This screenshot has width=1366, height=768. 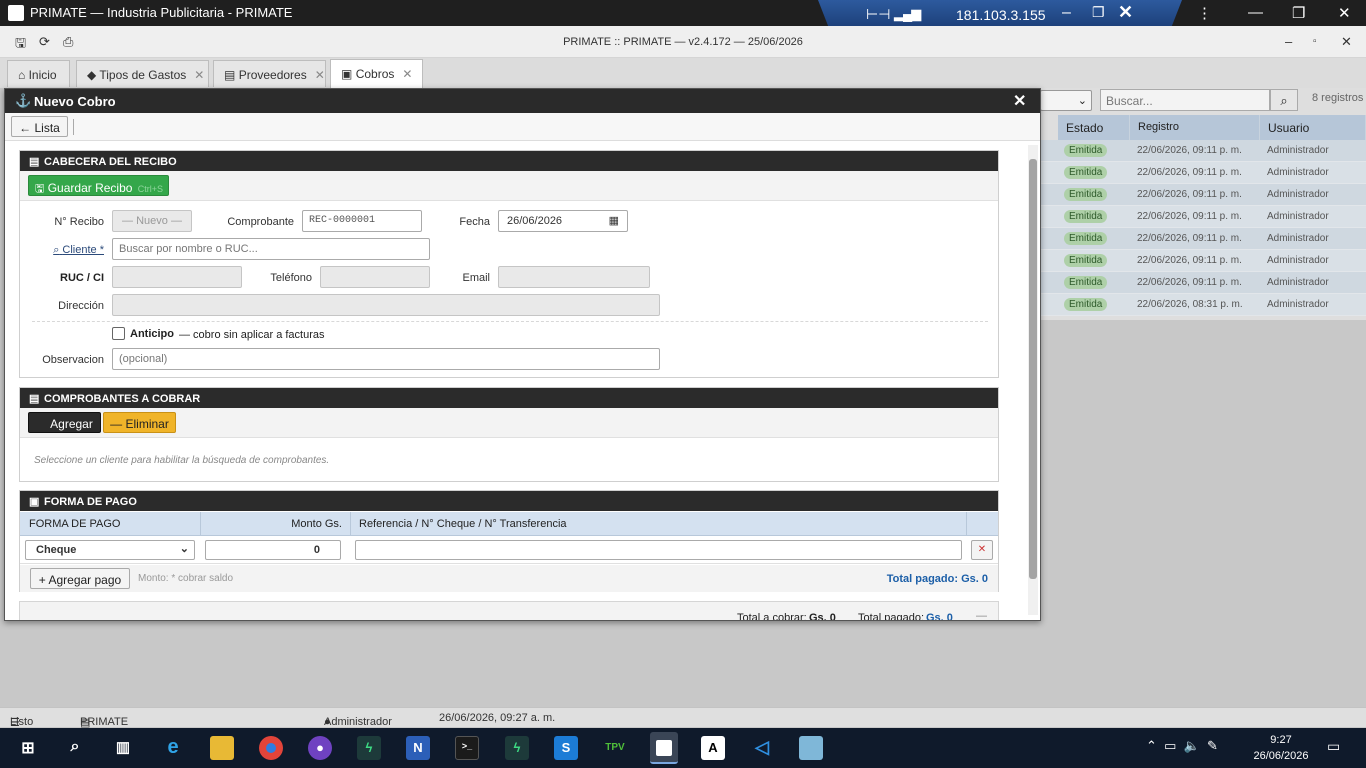 What do you see at coordinates (1033, 369) in the screenshot?
I see `scrollbar-thumb` at bounding box center [1033, 369].